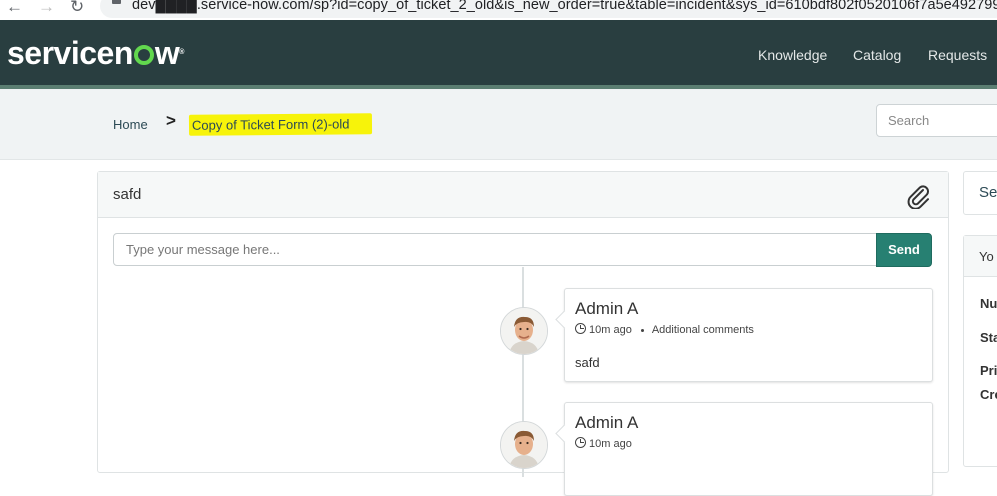 This screenshot has width=997, height=496. Describe the element at coordinates (523, 195) in the screenshot. I see `panel-header: safd` at that location.